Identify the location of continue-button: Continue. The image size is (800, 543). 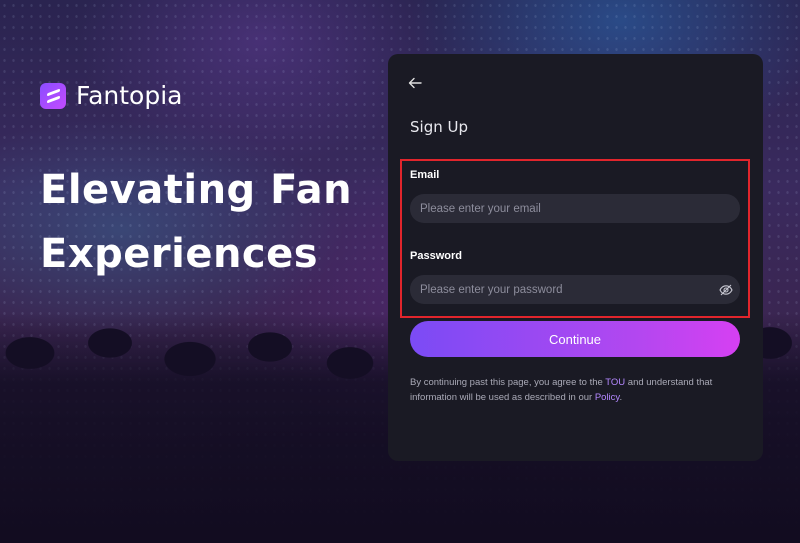
(575, 339).